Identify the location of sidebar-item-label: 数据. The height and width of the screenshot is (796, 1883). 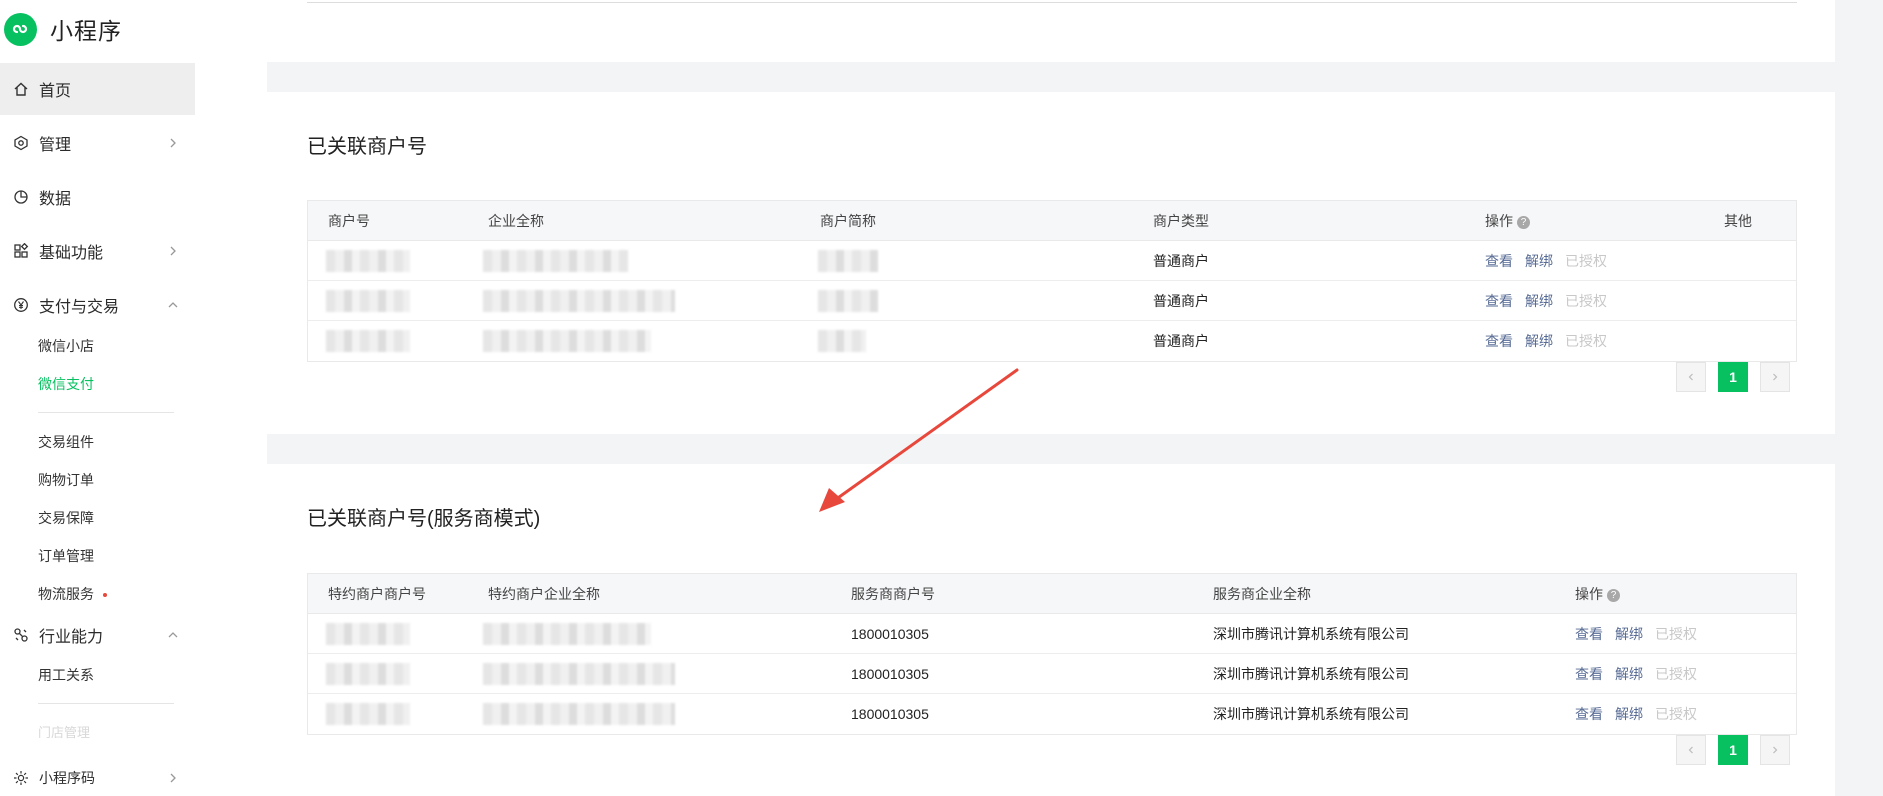
(55, 199).